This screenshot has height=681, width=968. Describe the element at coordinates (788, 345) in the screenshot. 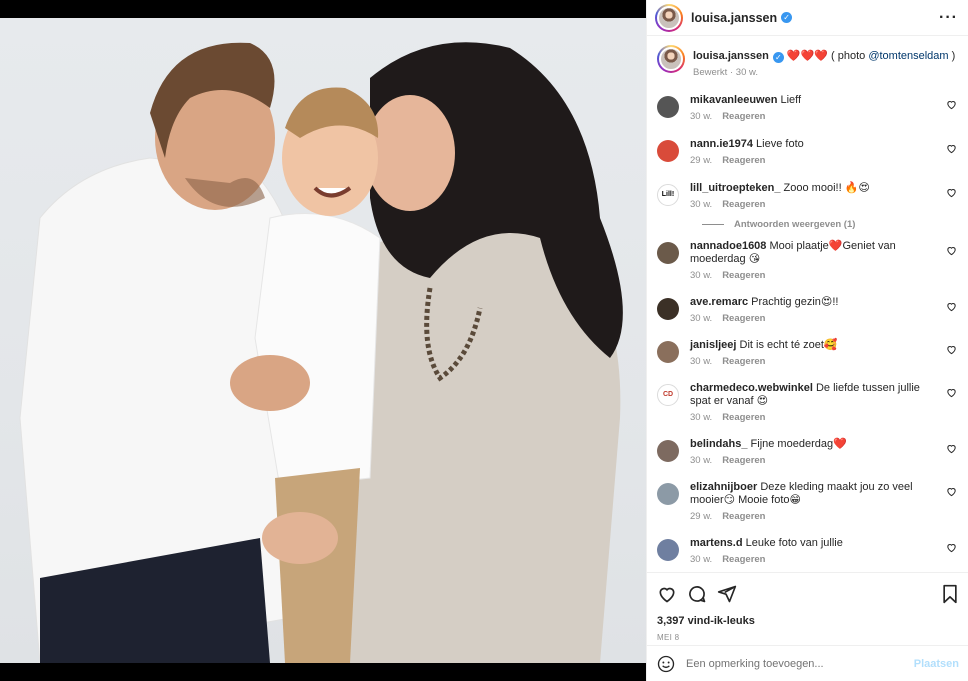

I see `comment-text: Dit is echt té zoet🥰` at that location.